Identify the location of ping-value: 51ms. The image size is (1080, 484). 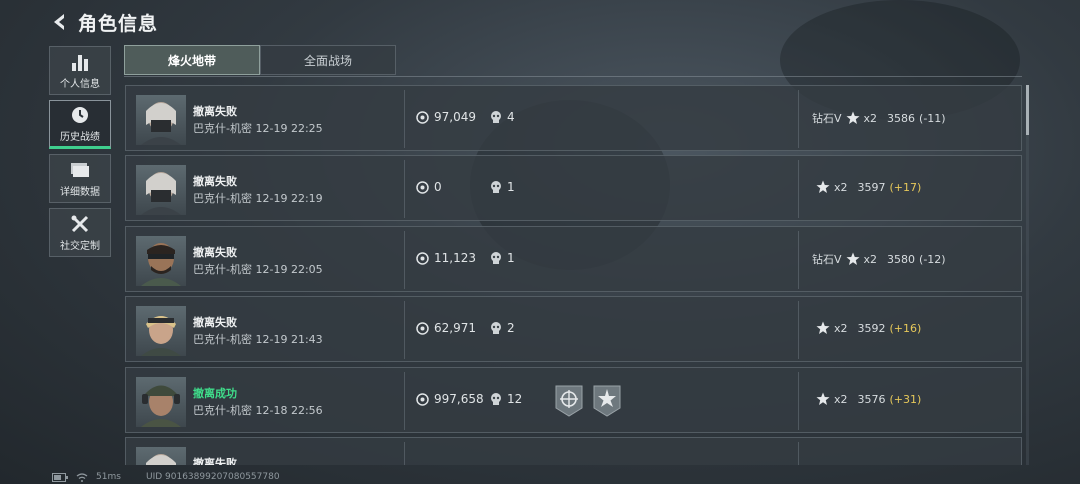
(108, 477).